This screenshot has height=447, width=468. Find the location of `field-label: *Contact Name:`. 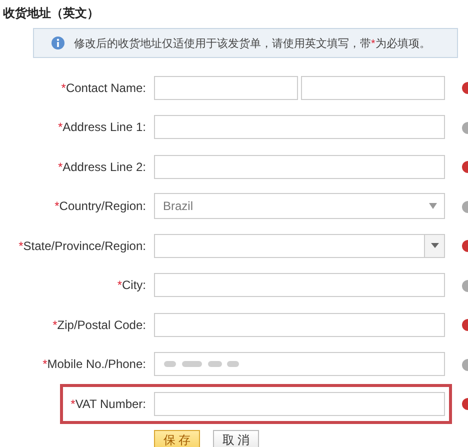

field-label: *Contact Name: is located at coordinates (103, 87).